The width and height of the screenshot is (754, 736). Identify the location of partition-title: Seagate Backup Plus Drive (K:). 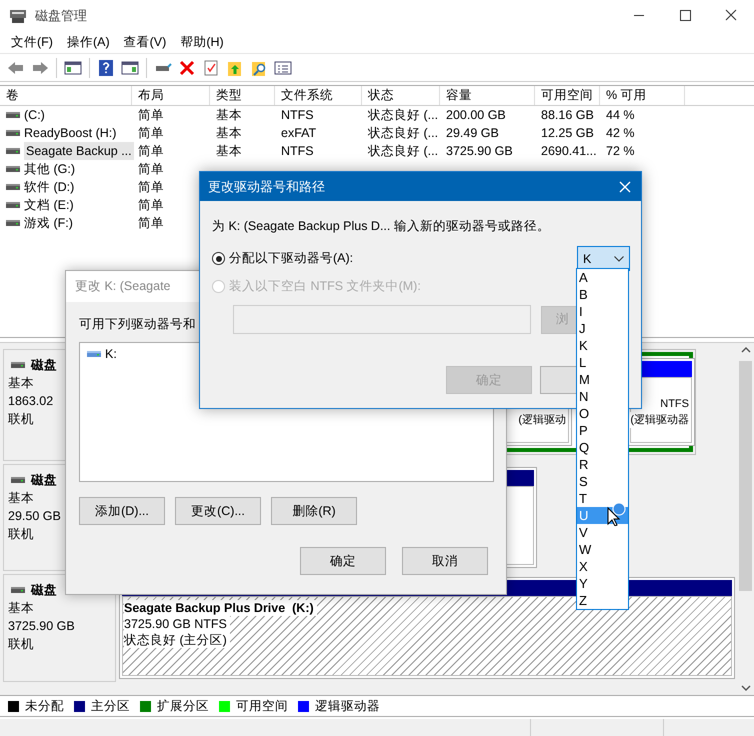
(220, 608).